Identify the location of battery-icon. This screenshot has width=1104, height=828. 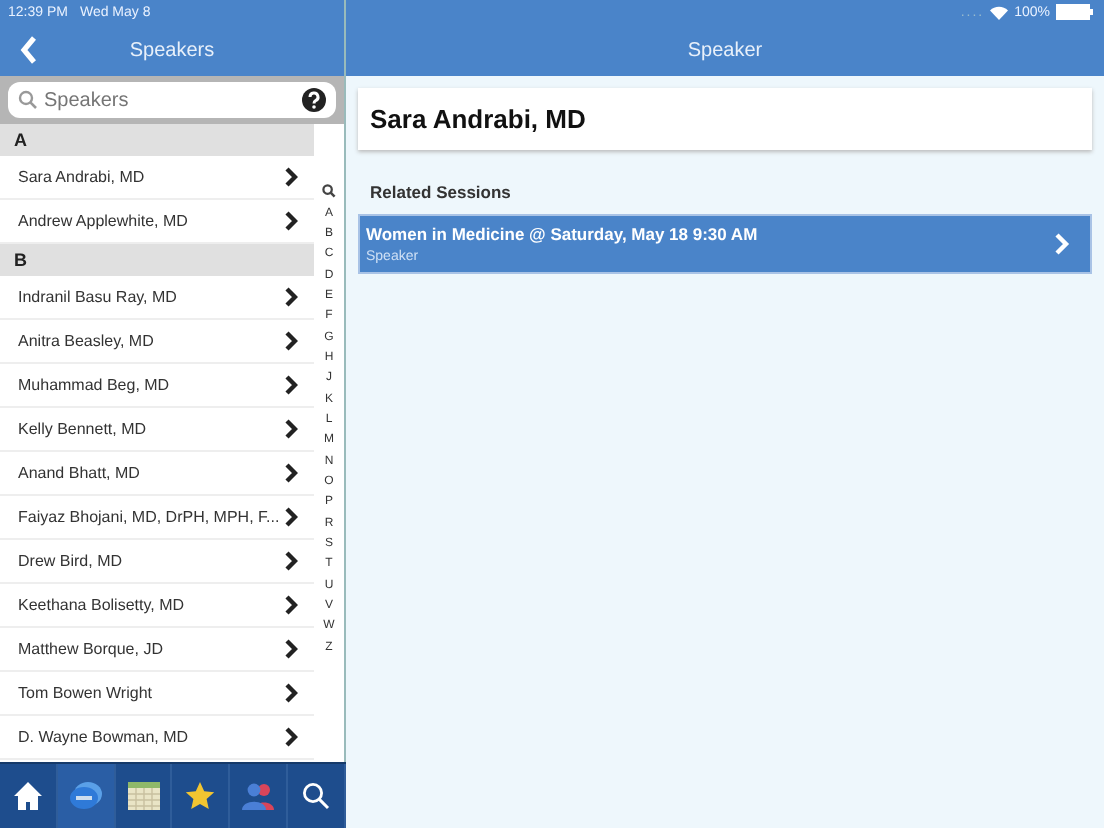
(1075, 12).